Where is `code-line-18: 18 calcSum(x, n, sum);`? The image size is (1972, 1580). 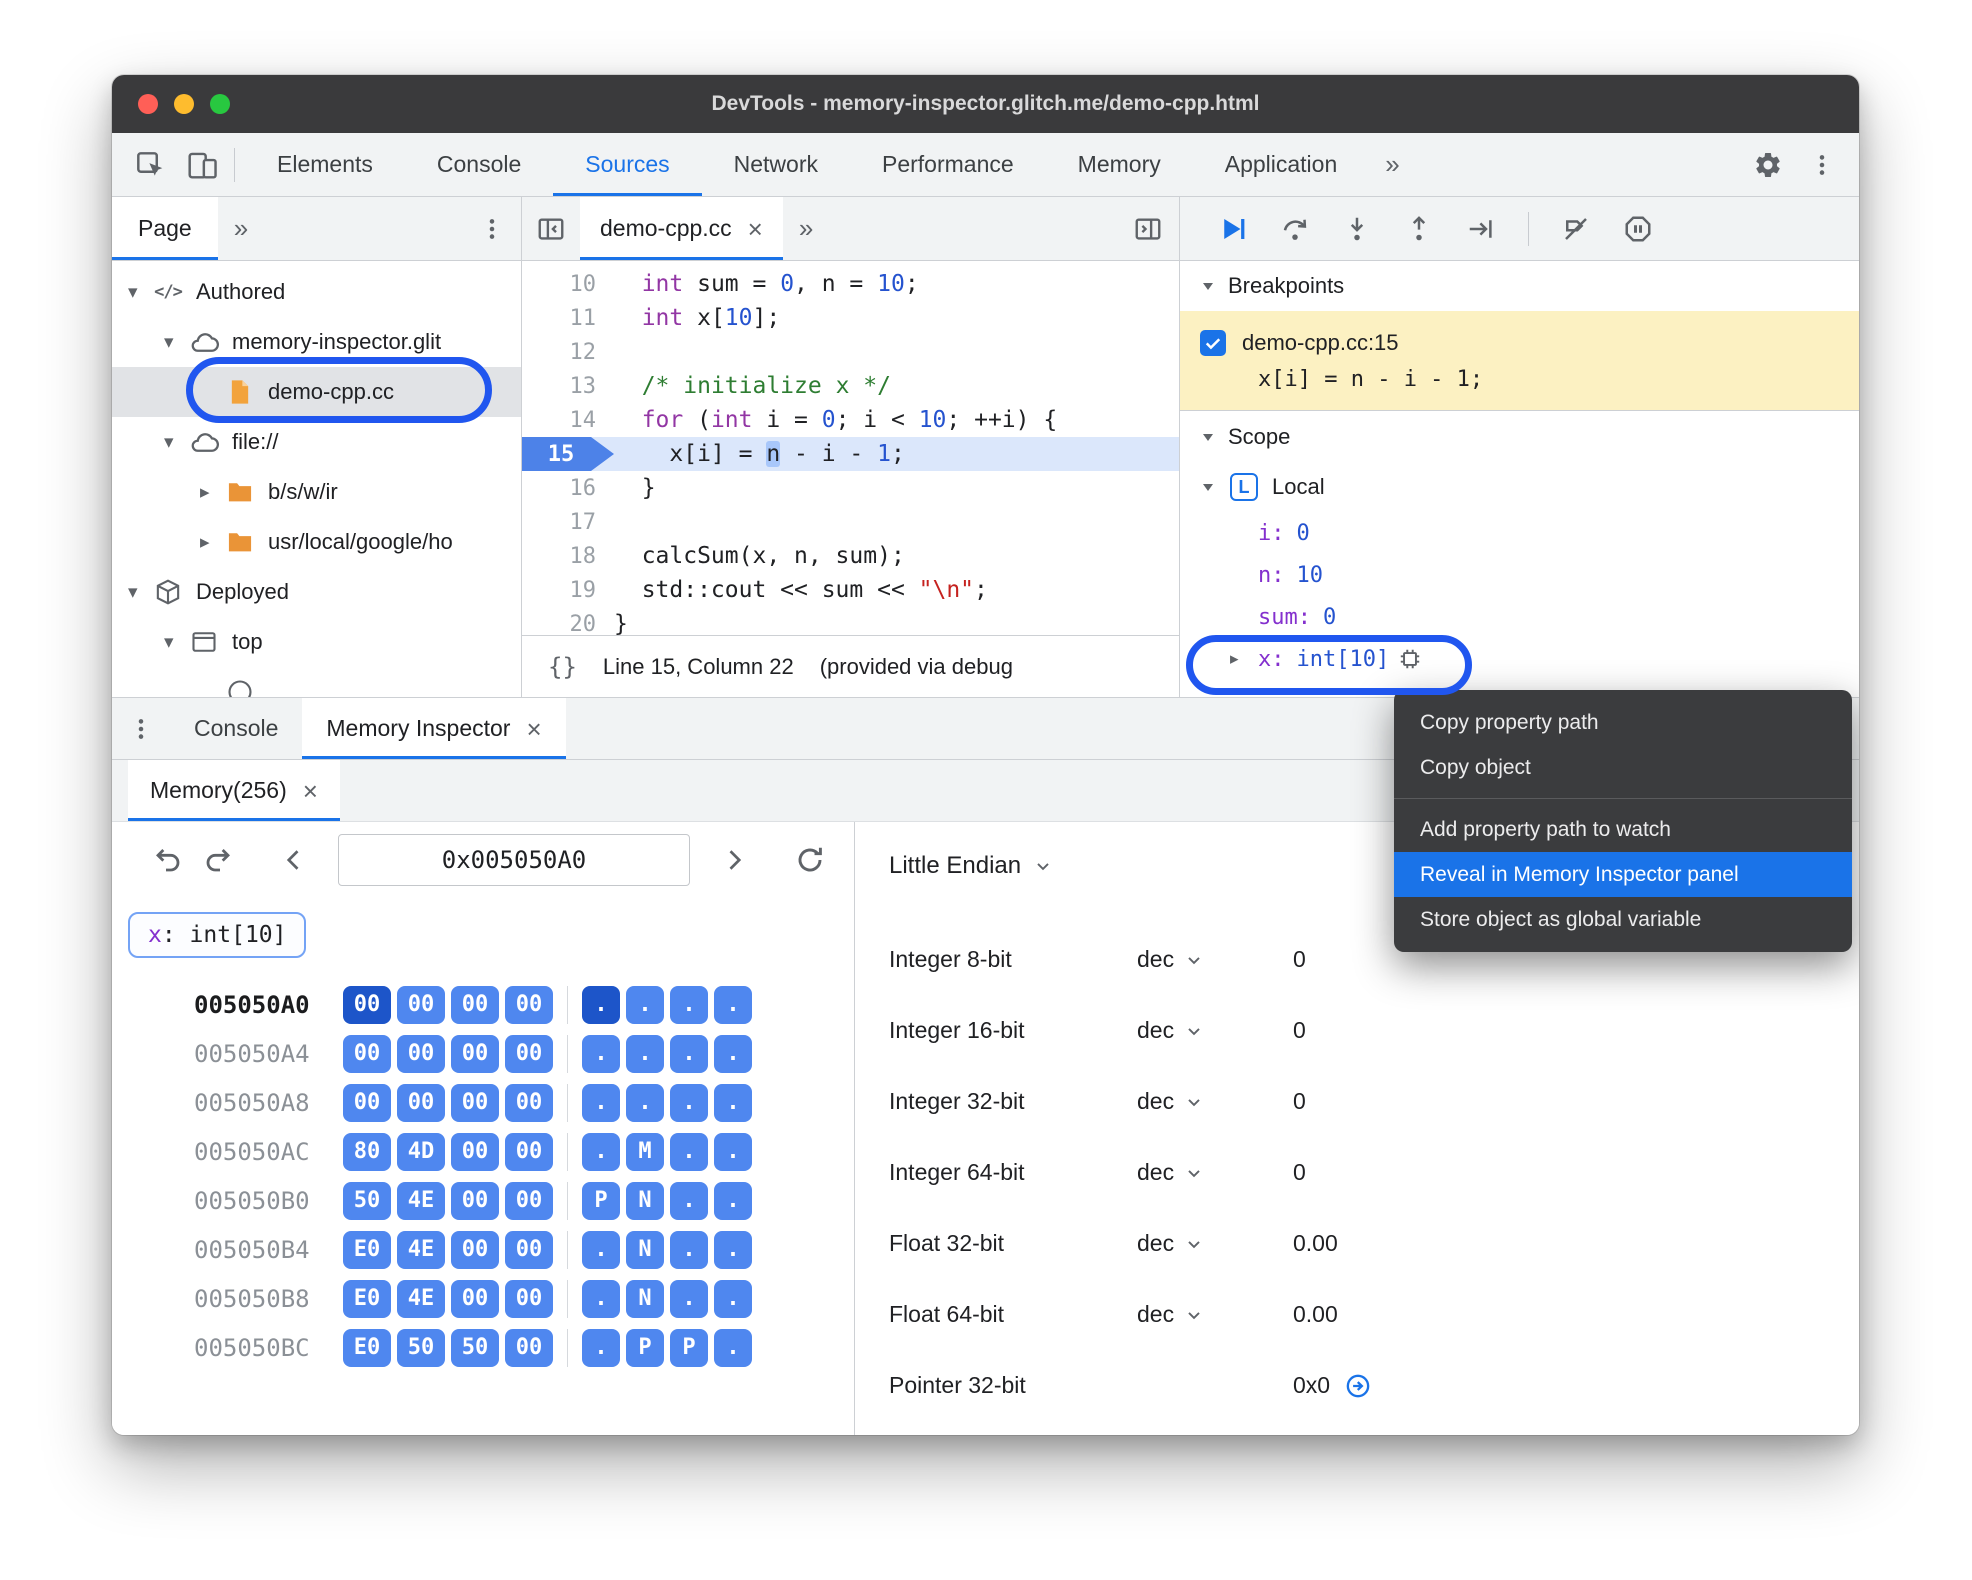
code-line-18: 18 calcSum(x, n, sum); is located at coordinates (850, 556).